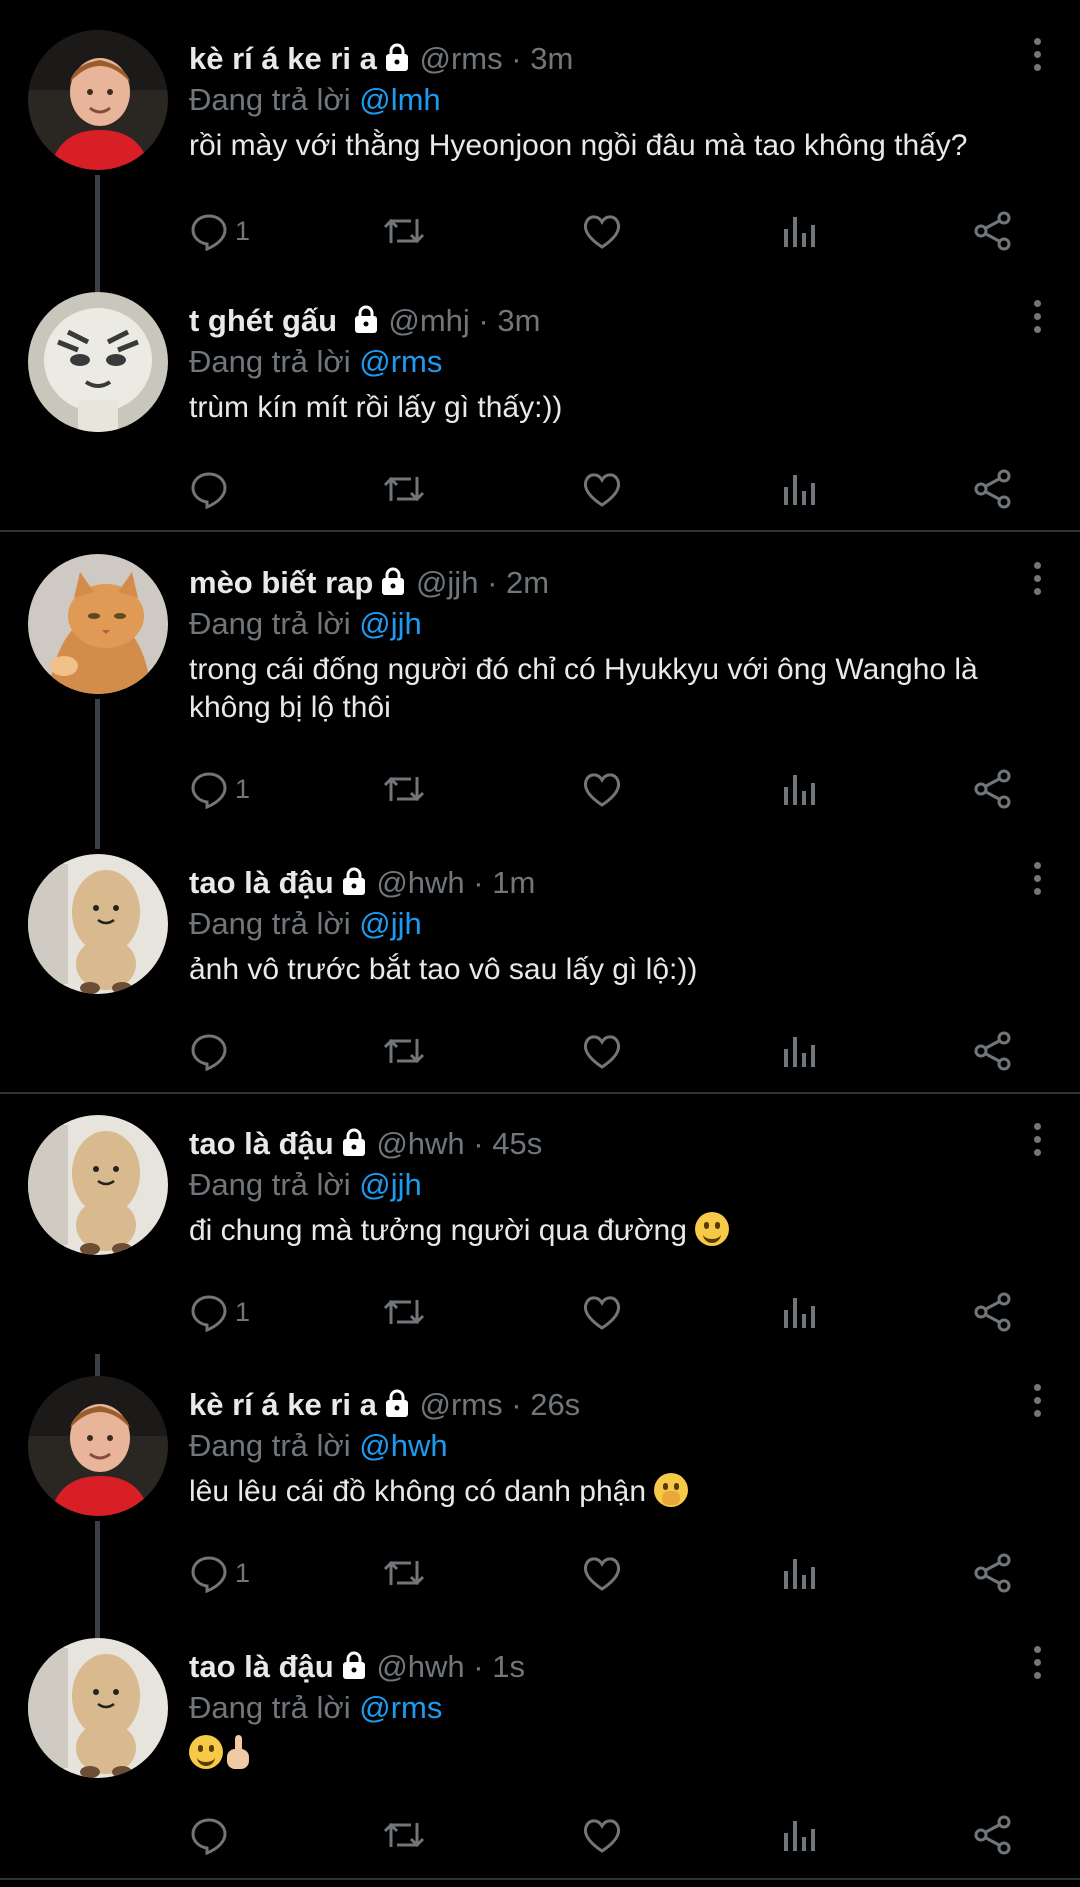 This screenshot has height=1887, width=1080. I want to click on user-handle: @mhj, so click(428, 320).